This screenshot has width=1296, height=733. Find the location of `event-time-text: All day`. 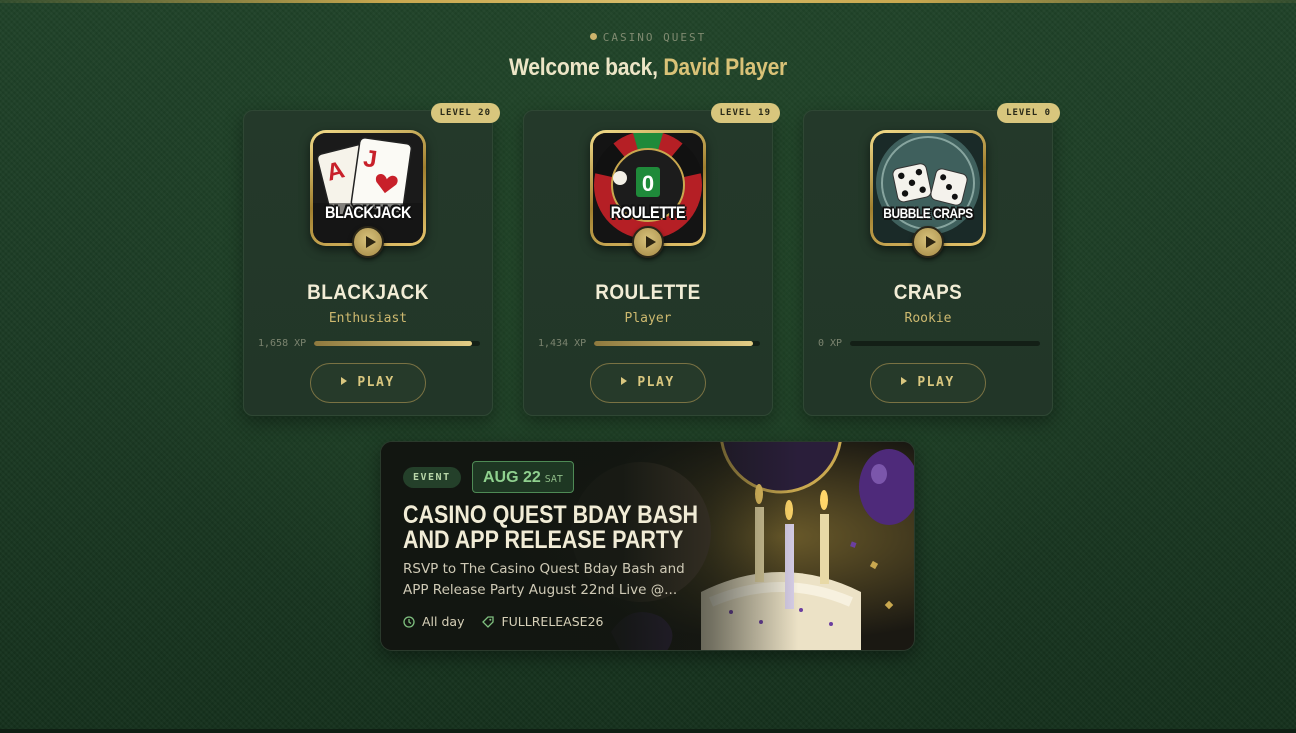

event-time-text: All day is located at coordinates (443, 621).